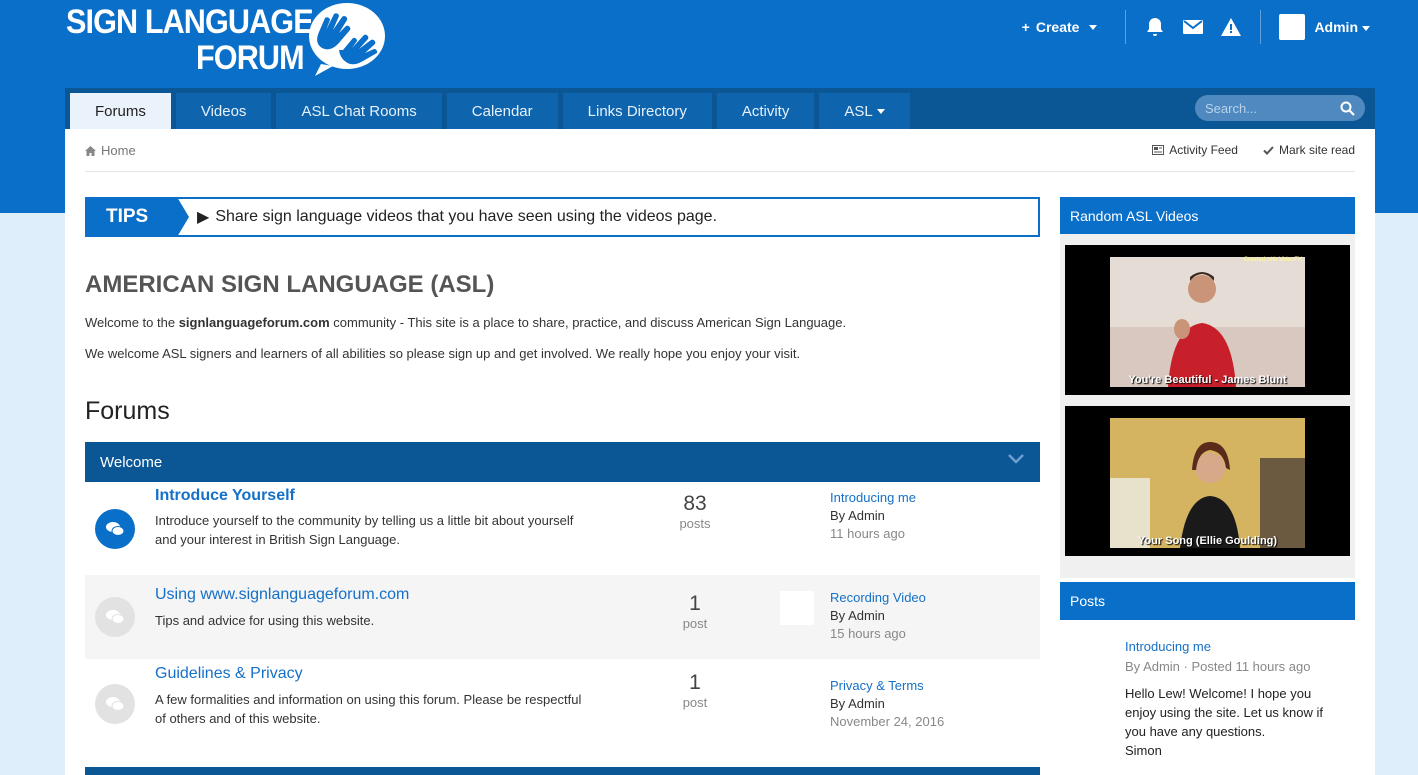 Image resolution: width=1418 pixels, height=775 pixels. I want to click on last-post-thumbnail, so click(797, 608).